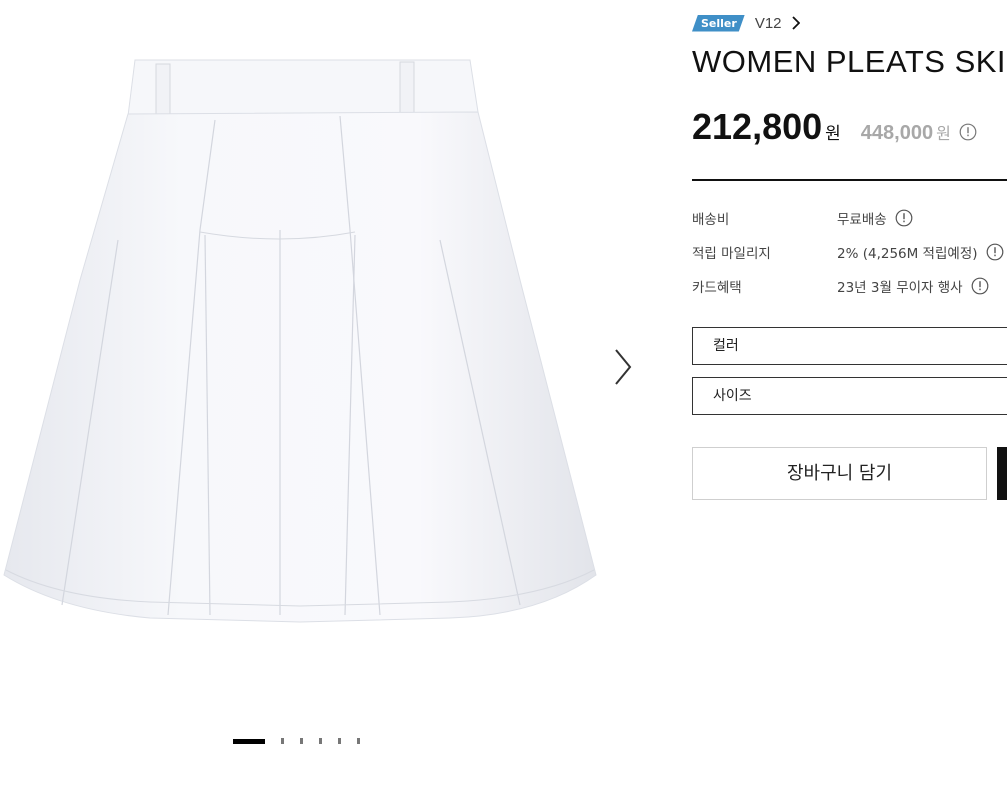  I want to click on spec-mileage: 적립 마일리지 2% (4,256M 적립예정), so click(849, 252).